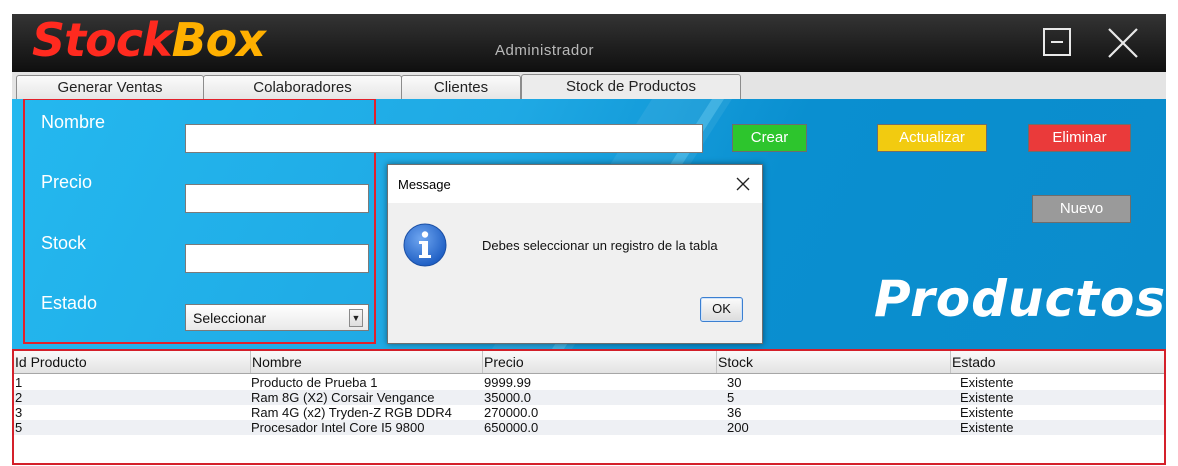  Describe the element at coordinates (367, 362) in the screenshot. I see `column-header-nombre: Nombre` at that location.